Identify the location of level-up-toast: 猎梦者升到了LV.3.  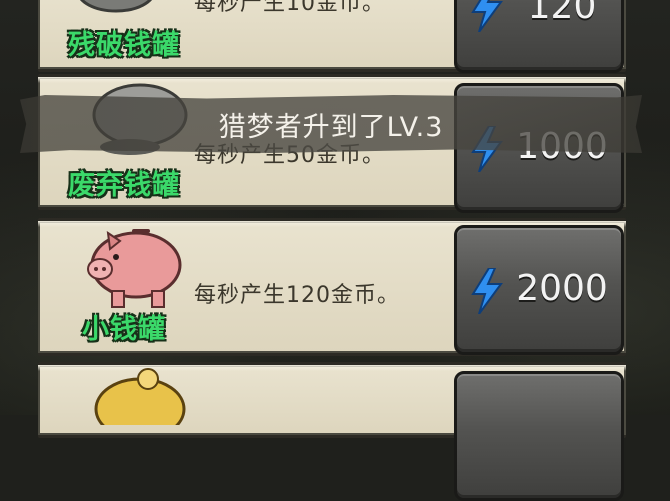
(331, 124).